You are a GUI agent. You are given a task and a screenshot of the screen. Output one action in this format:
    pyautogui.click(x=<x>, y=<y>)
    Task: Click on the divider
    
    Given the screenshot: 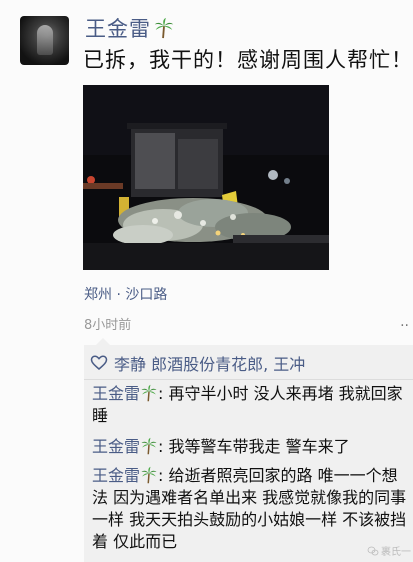 What is the action you would take?
    pyautogui.click(x=248, y=379)
    